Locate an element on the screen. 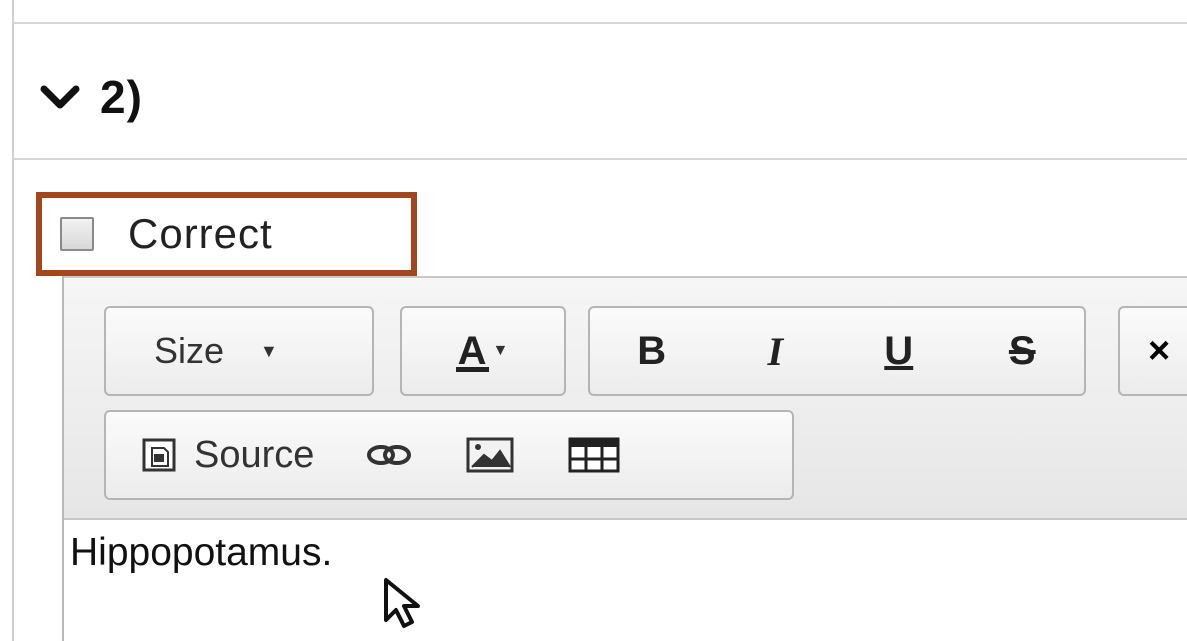  font-color-icon: A is located at coordinates (472, 351).